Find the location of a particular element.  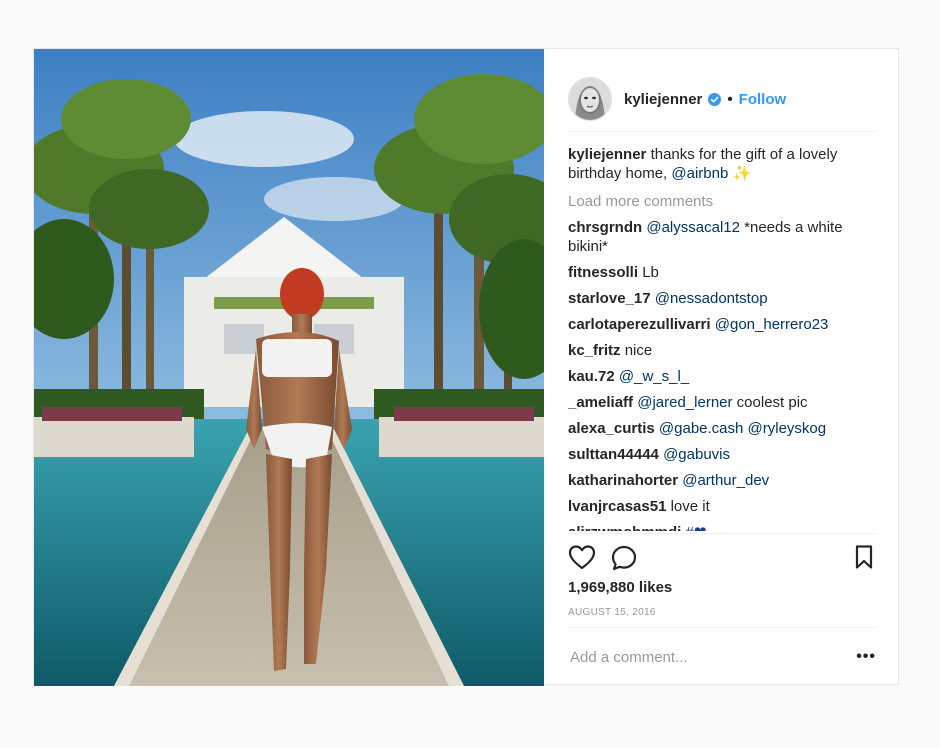

comment-text: nice is located at coordinates (638, 350).